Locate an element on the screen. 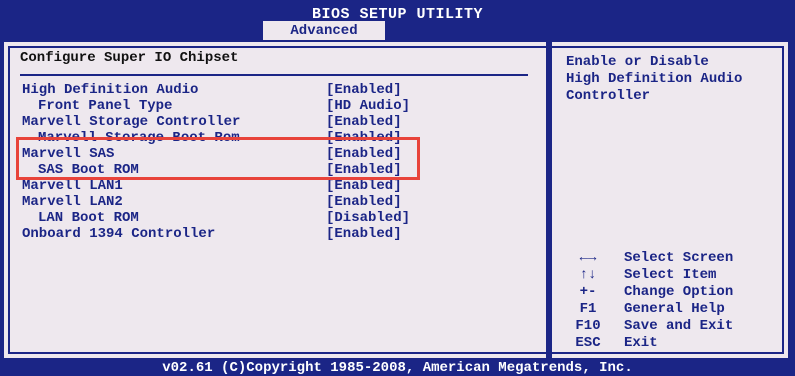 The image size is (795, 376). key-desc: Select Item is located at coordinates (670, 275).